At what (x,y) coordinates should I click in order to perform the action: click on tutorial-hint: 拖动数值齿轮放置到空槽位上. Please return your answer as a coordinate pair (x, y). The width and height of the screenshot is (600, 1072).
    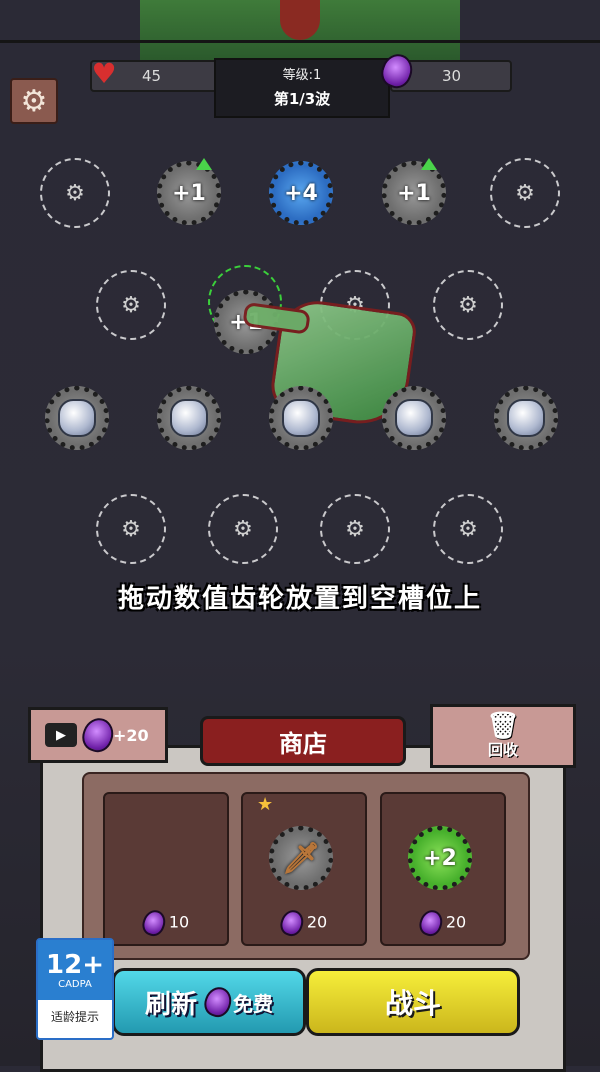
    Looking at the image, I should click on (299, 599).